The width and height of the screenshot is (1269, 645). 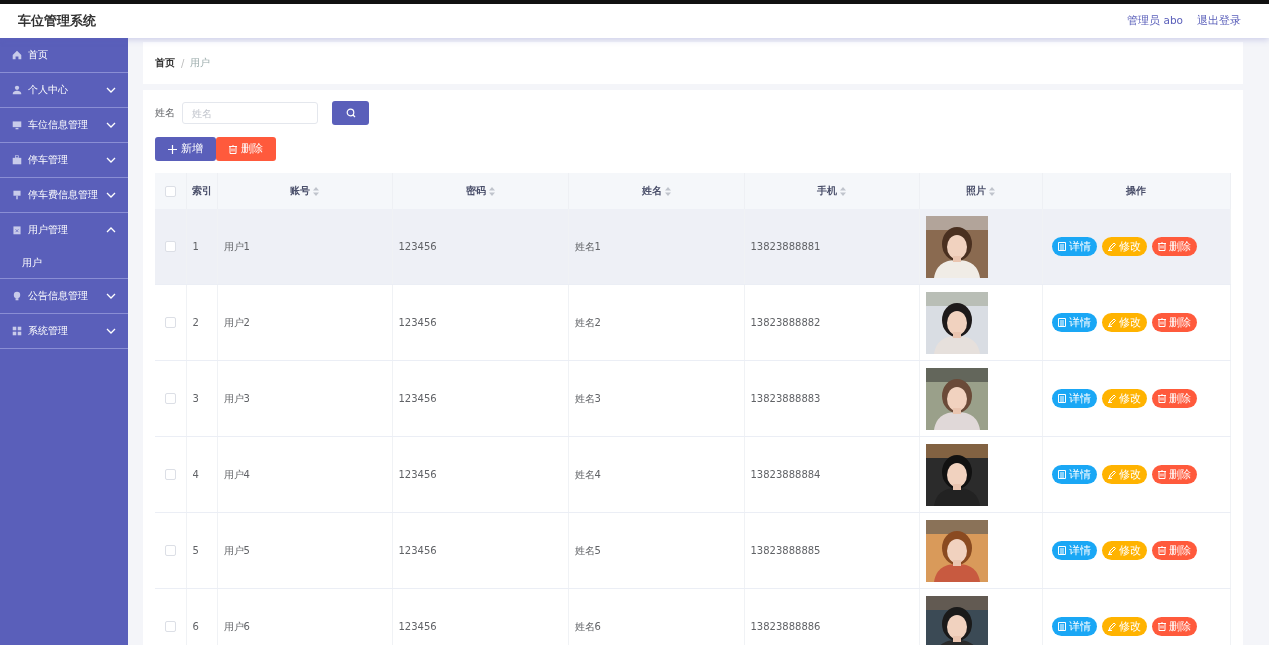 What do you see at coordinates (17, 331) in the screenshot?
I see `grid-icon` at bounding box center [17, 331].